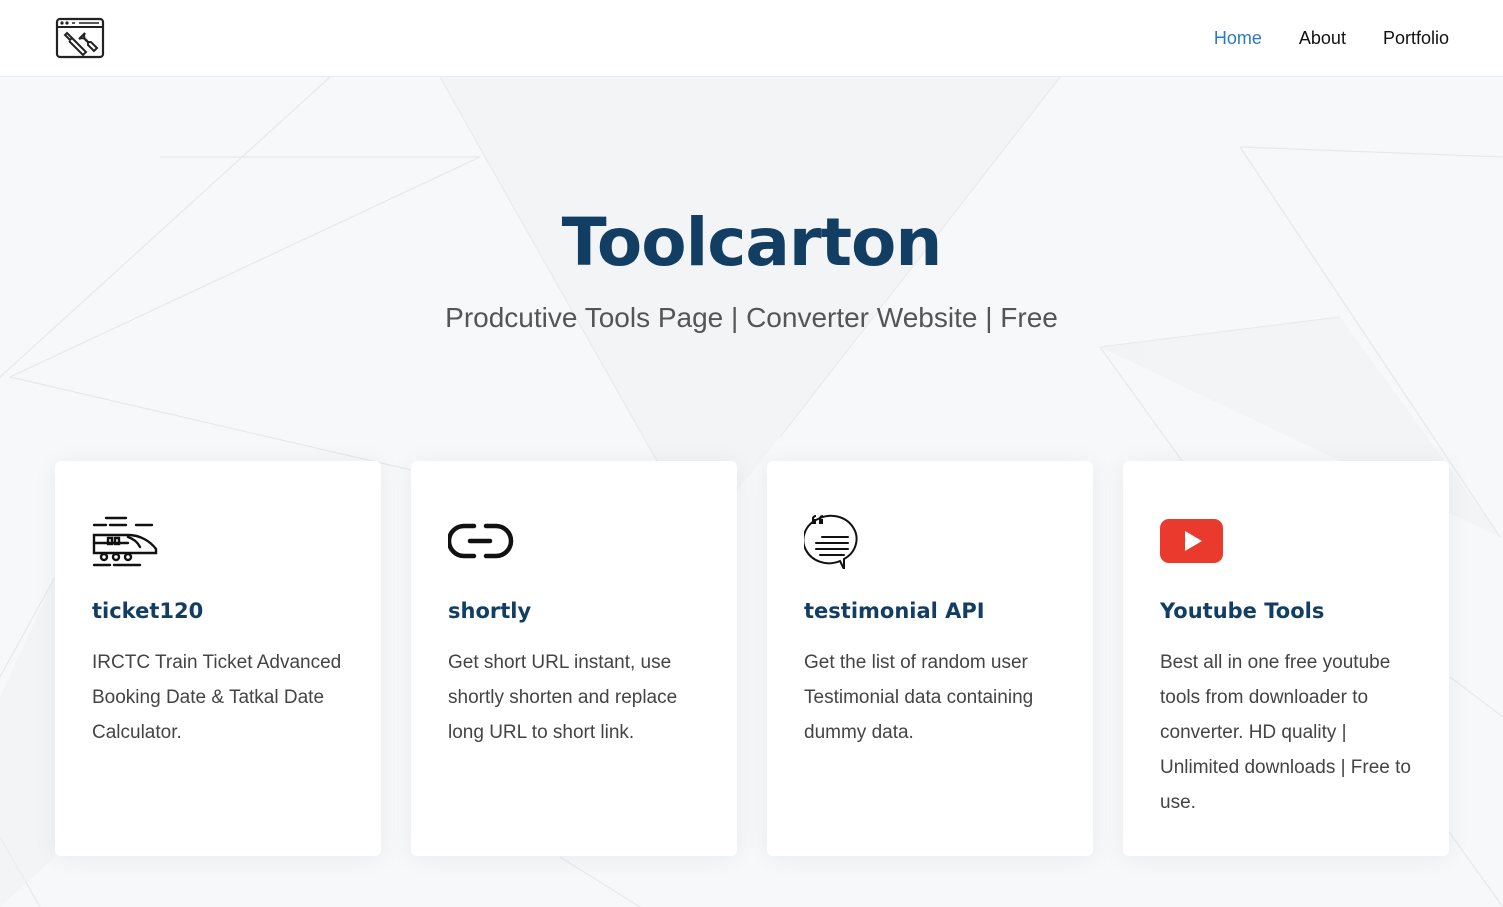 This screenshot has height=907, width=1503. I want to click on site-logo-icon, so click(80, 38).